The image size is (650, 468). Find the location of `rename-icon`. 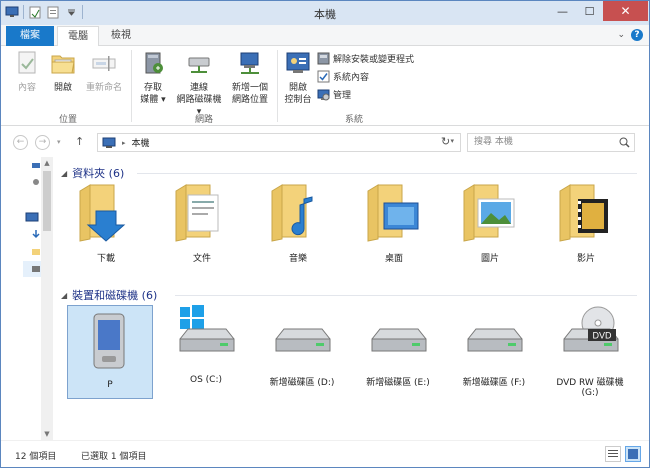

rename-icon is located at coordinates (104, 63).